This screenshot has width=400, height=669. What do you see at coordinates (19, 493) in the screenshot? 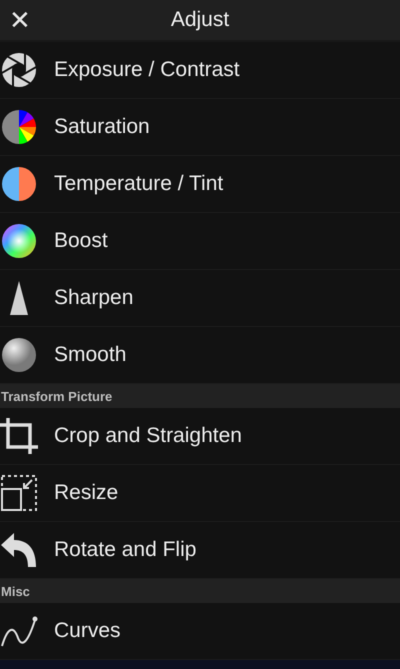
I see `resize-icon` at bounding box center [19, 493].